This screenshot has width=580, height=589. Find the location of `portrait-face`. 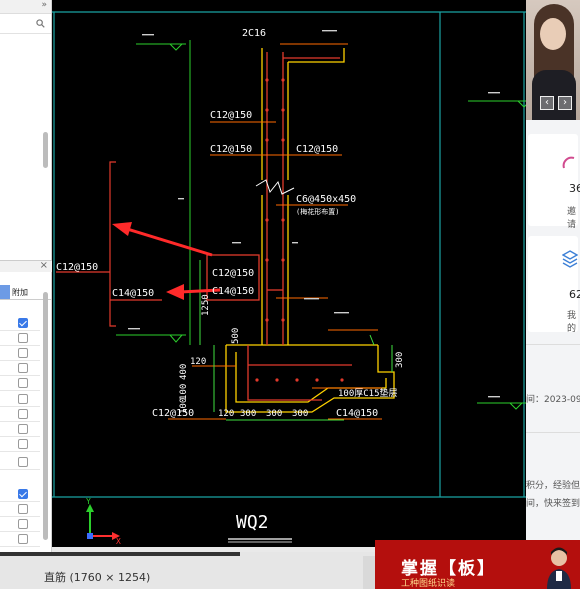

portrait-face is located at coordinates (553, 34).